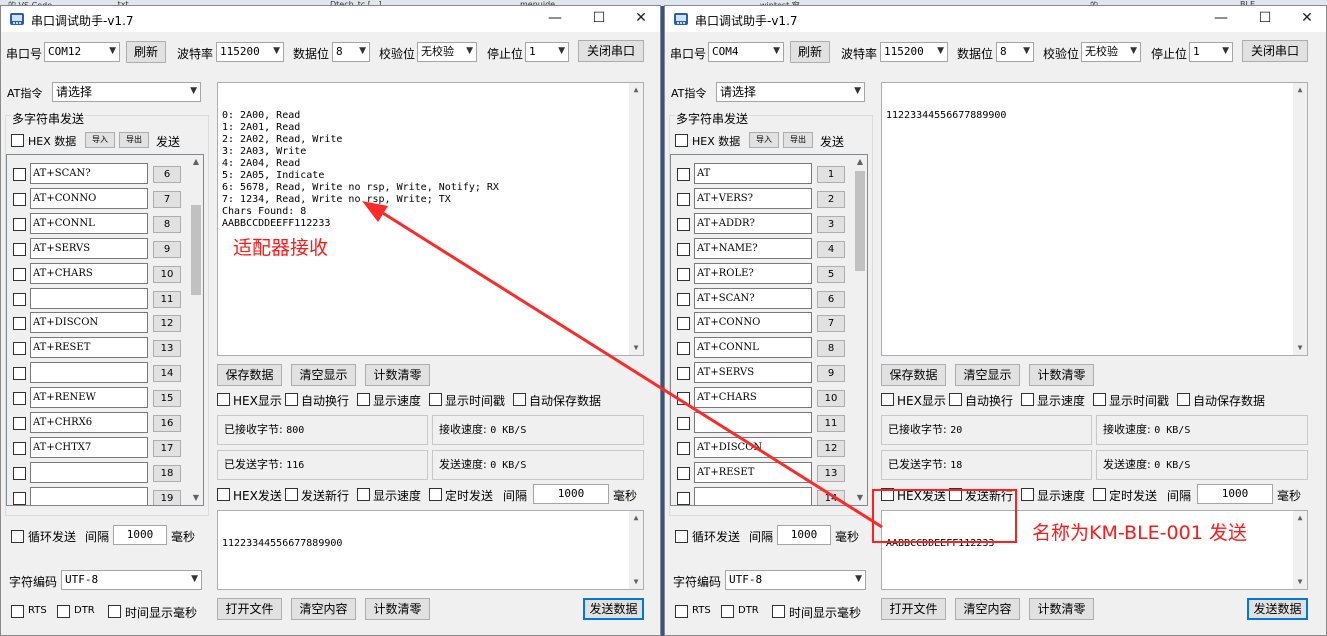 Image resolution: width=1327 pixels, height=636 pixels. What do you see at coordinates (167, 199) in the screenshot?
I see `row-send-button: 7` at bounding box center [167, 199].